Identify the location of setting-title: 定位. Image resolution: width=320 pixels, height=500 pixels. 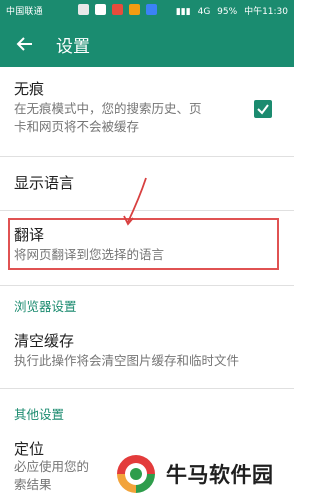
(29, 449).